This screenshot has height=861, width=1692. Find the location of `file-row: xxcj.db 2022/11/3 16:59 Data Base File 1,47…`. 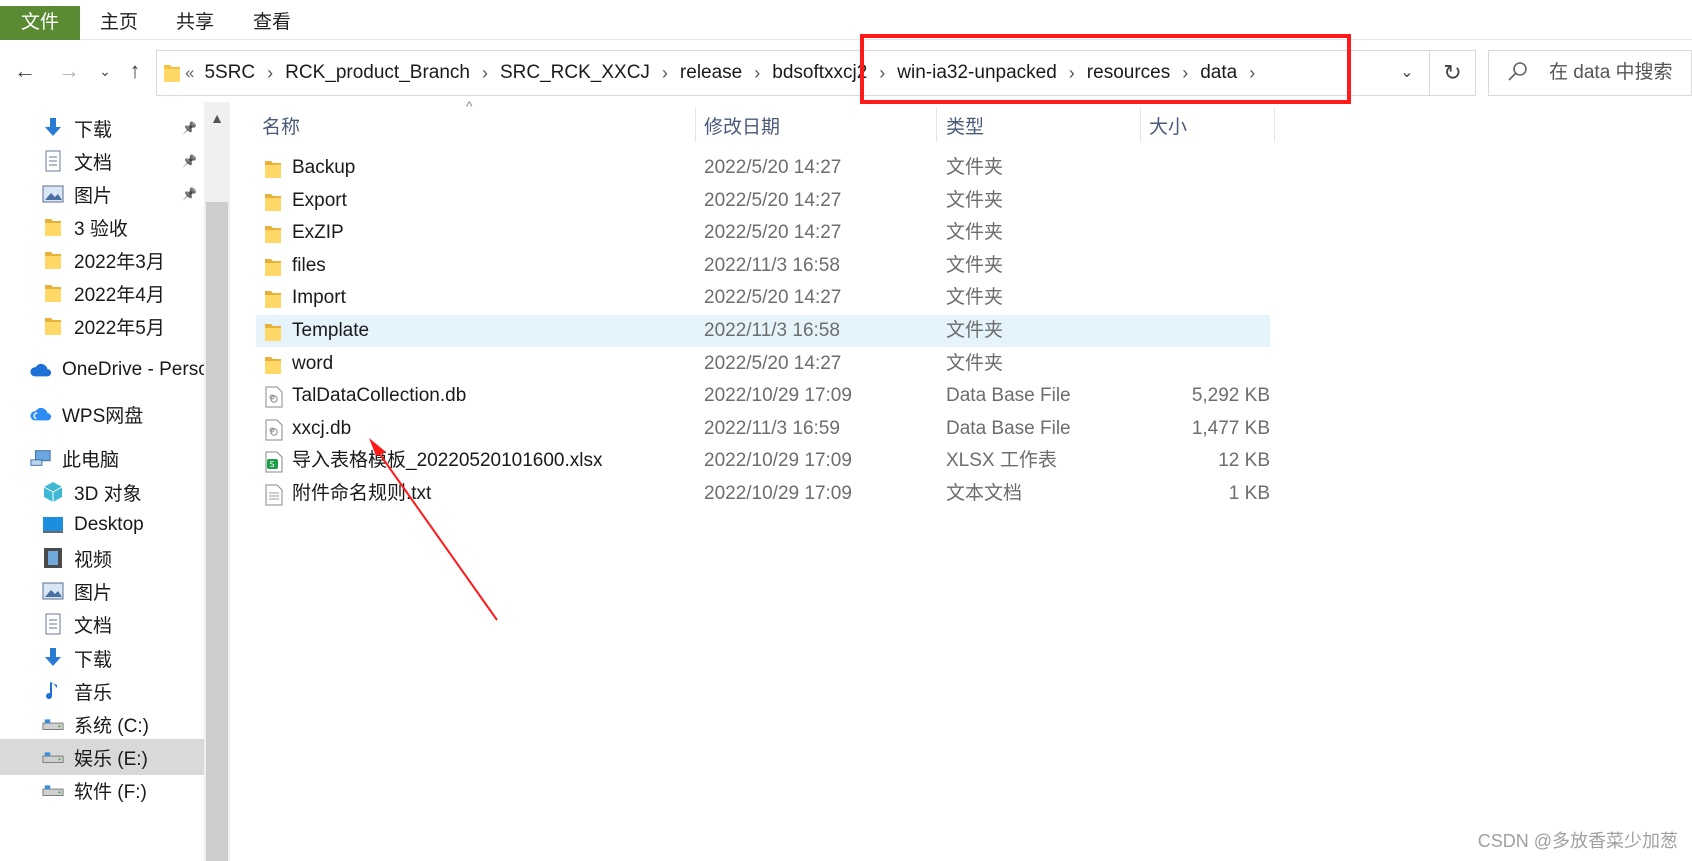

file-row: xxcj.db 2022/11/3 16:59 Data Base File 1,47… is located at coordinates (763, 429).